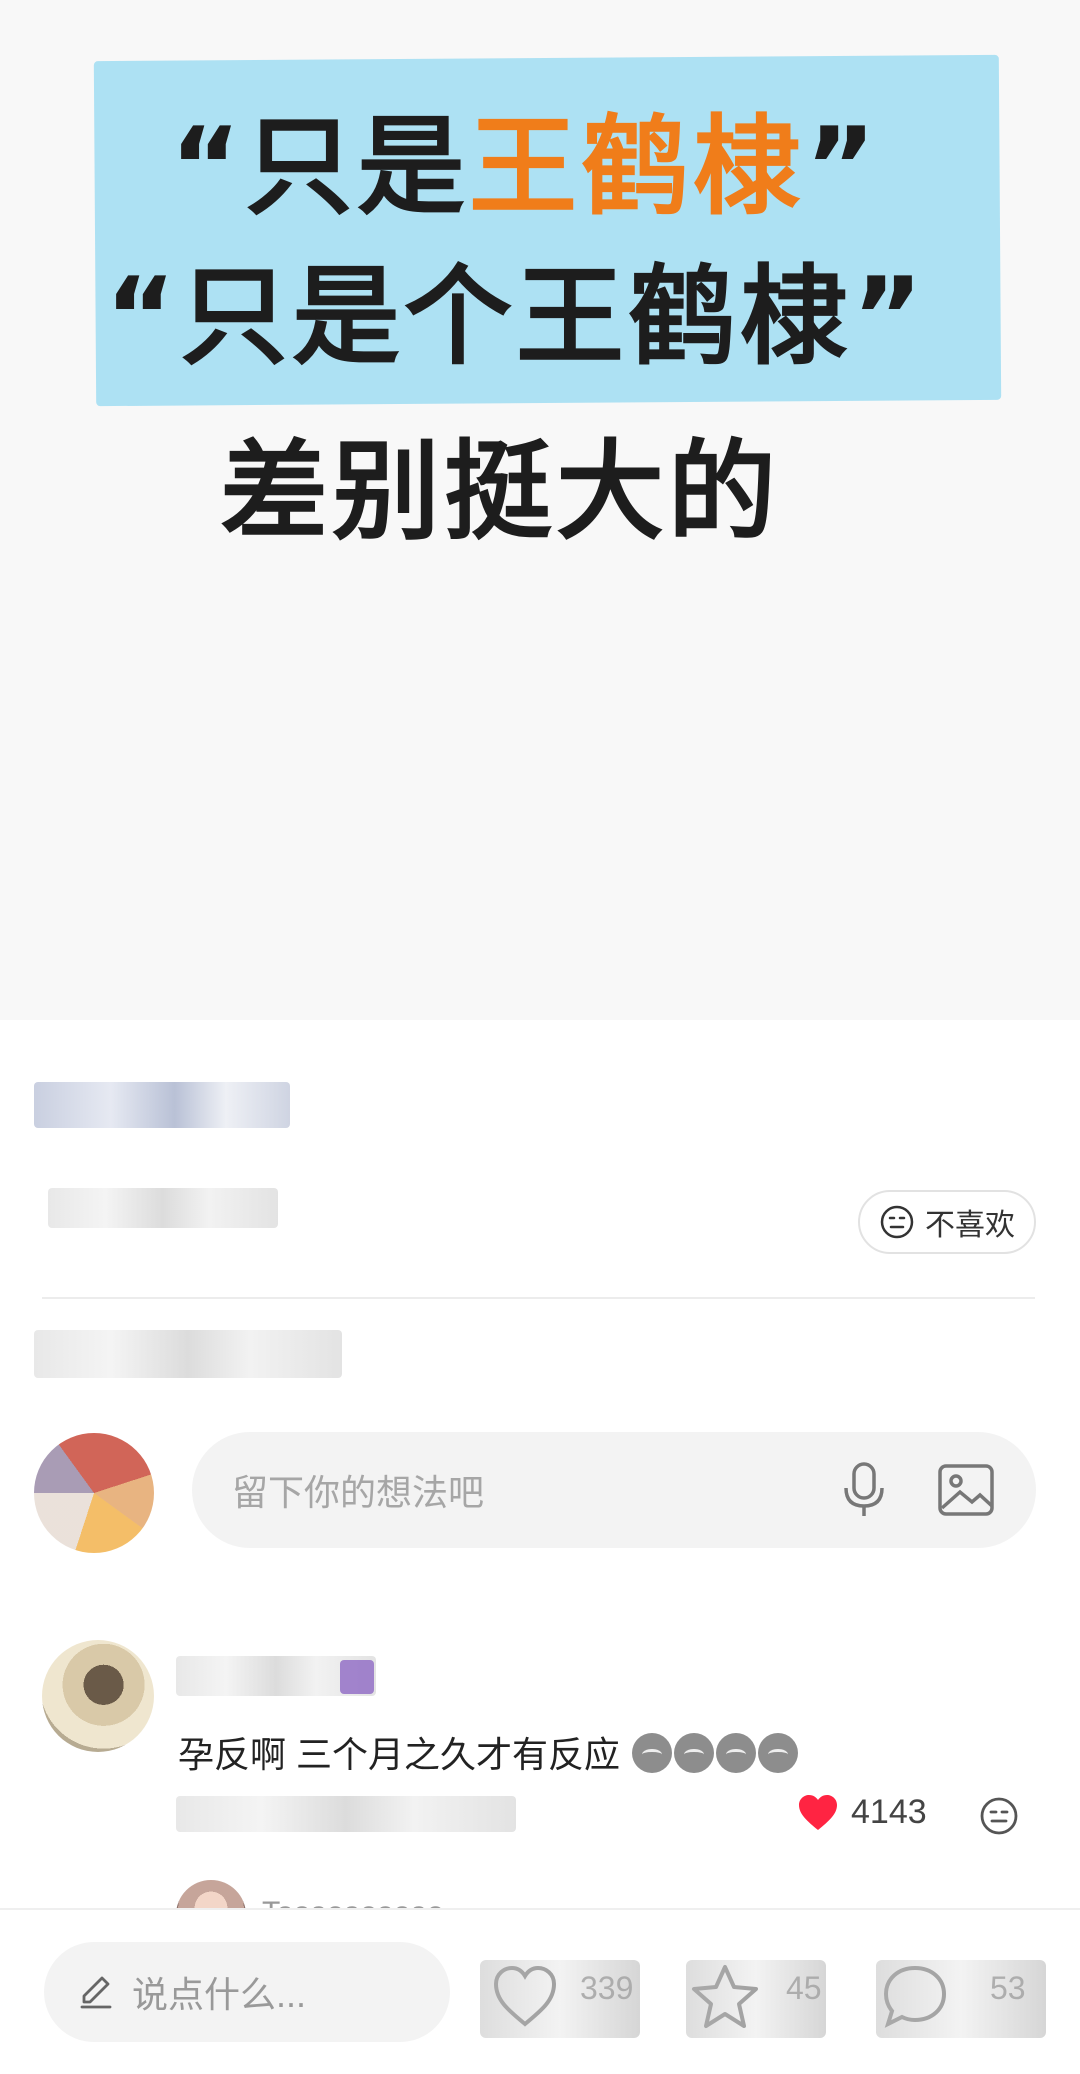 This screenshot has width=1080, height=2074. I want to click on microphone-icon, so click(864, 1490).